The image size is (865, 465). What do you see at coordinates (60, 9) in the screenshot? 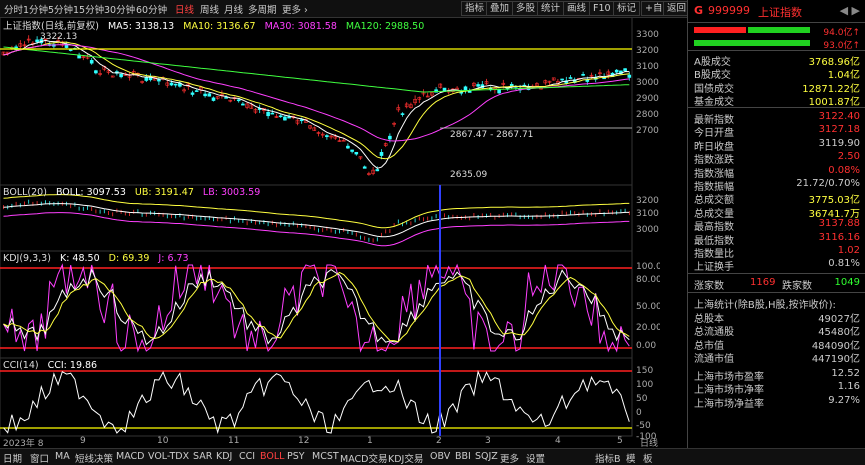
I see `period-tab: 5分钟` at bounding box center [60, 9].